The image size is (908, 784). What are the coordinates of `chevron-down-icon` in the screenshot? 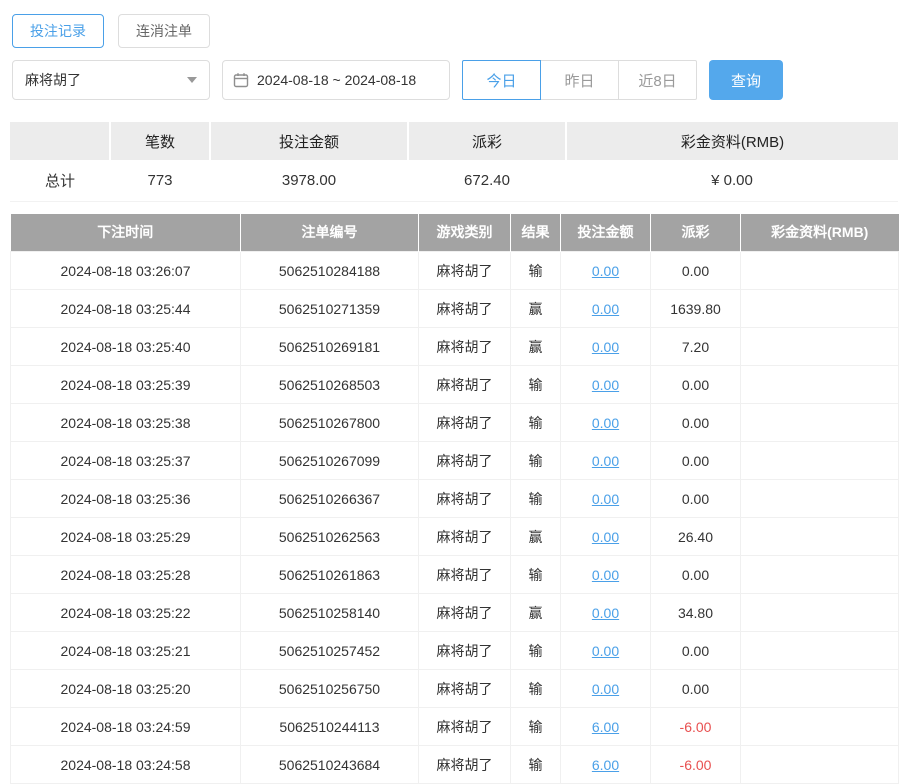 It's located at (192, 80).